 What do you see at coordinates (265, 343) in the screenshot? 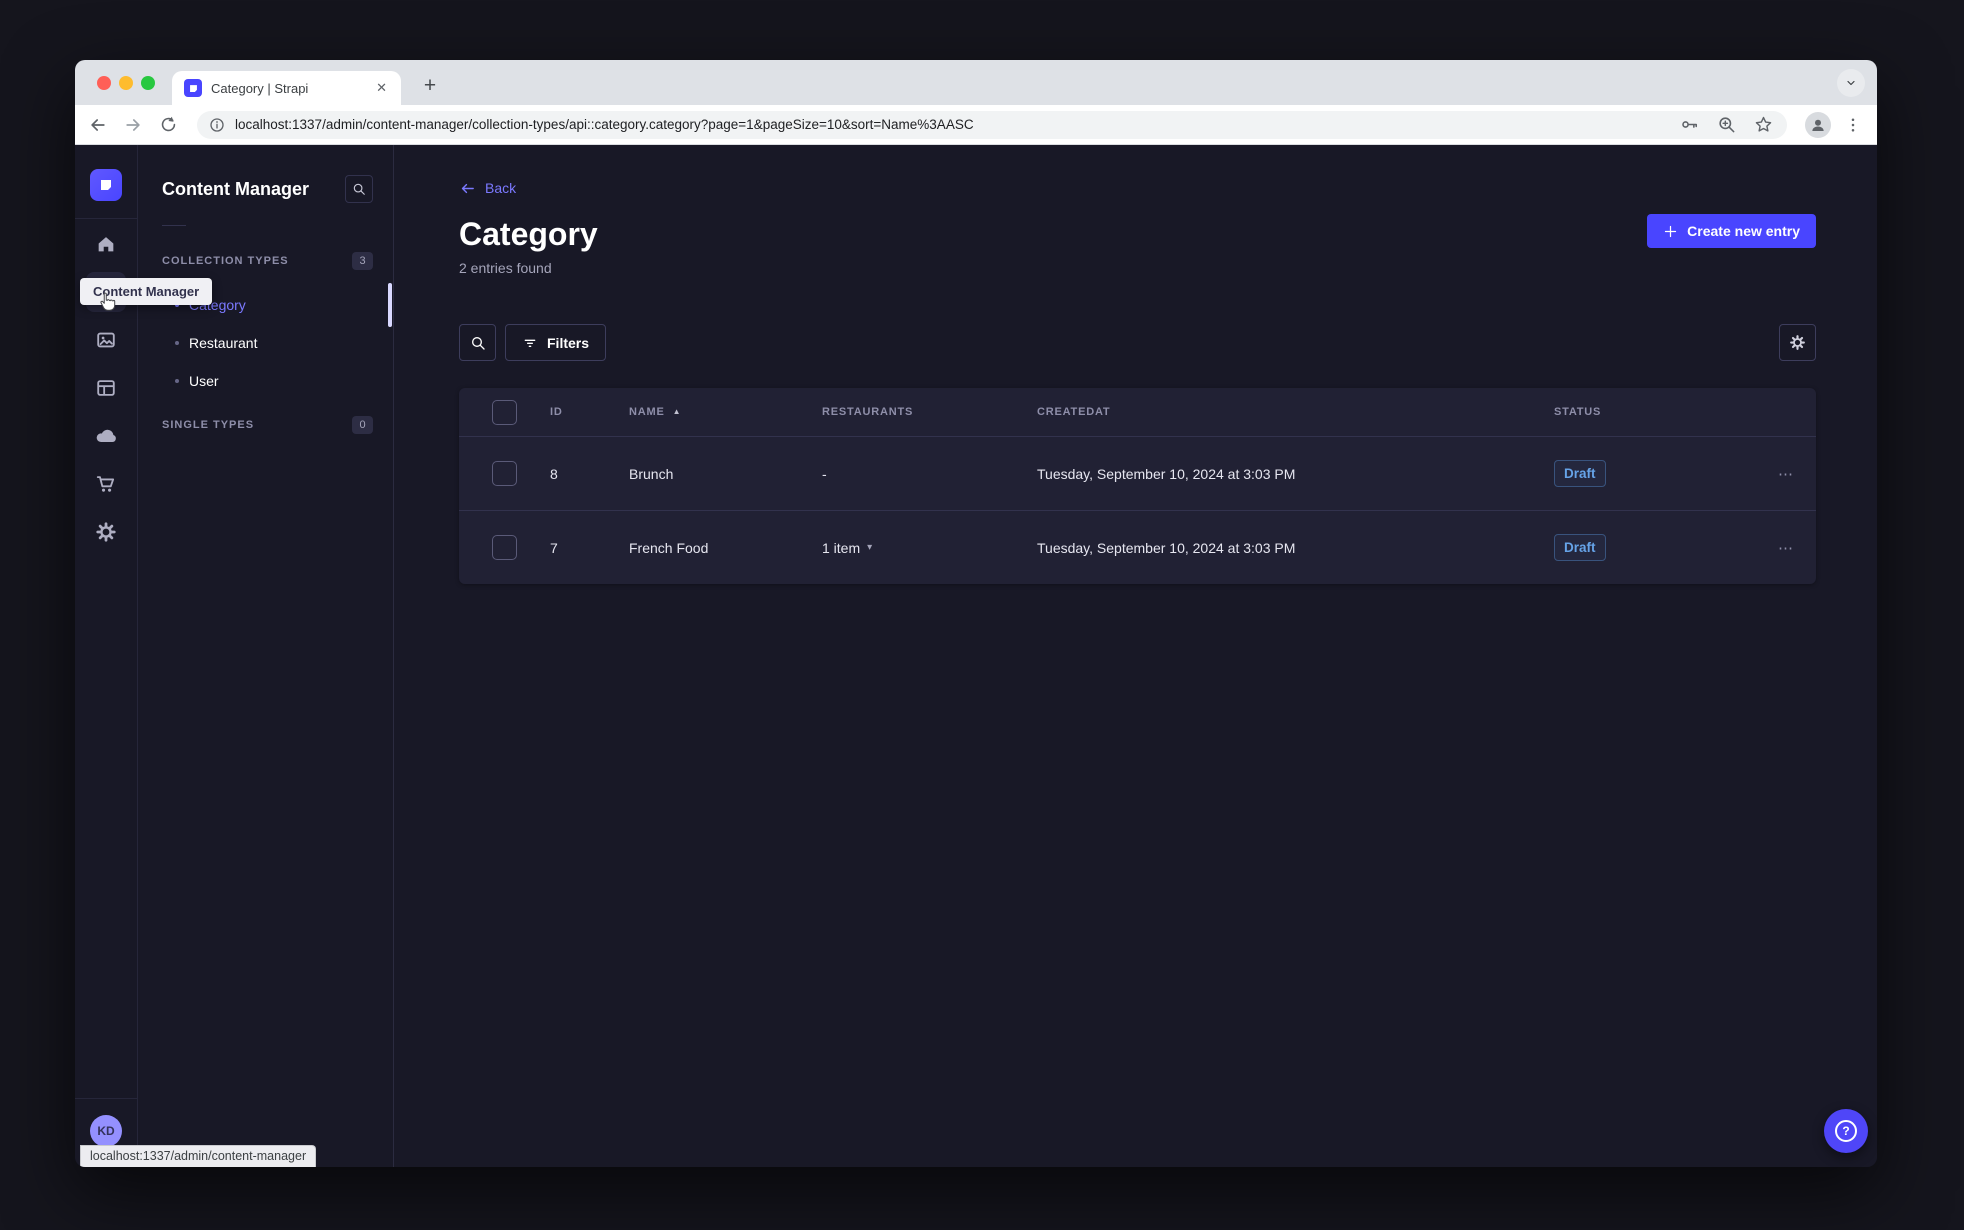
I see `sidebar-item-restaurant: Restaurant` at bounding box center [265, 343].